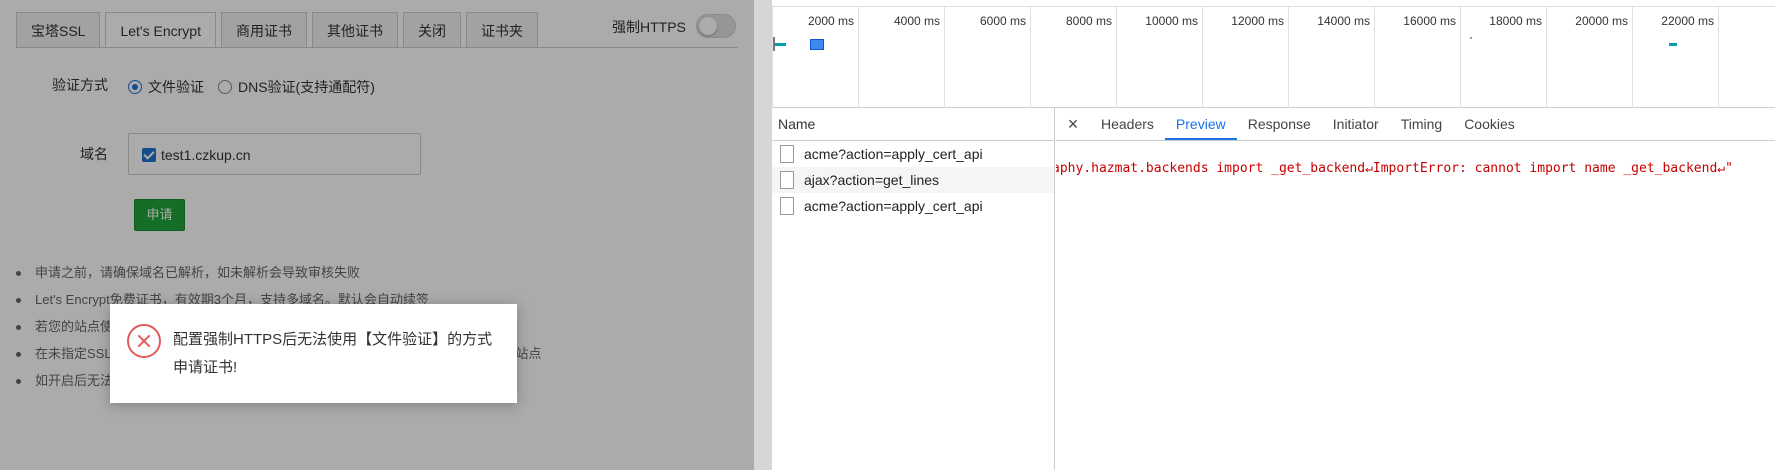 Image resolution: width=1775 pixels, height=470 pixels. What do you see at coordinates (1343, 21) in the screenshot?
I see `timeline-tick-label: 14000 ms` at bounding box center [1343, 21].